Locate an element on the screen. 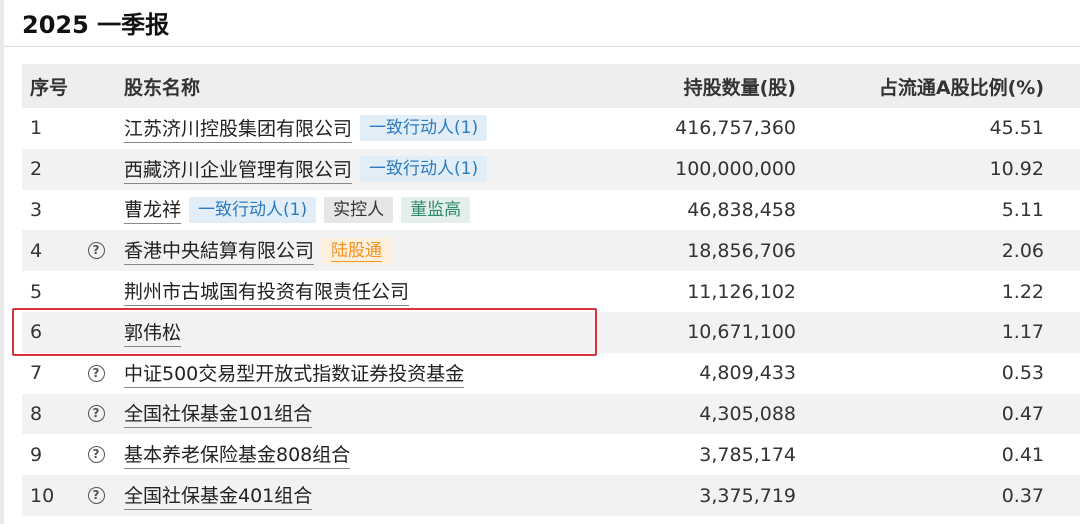 The image size is (1080, 524). holder-name-link: 荆州市古城国有投资有限责任公司 is located at coordinates (267, 292).